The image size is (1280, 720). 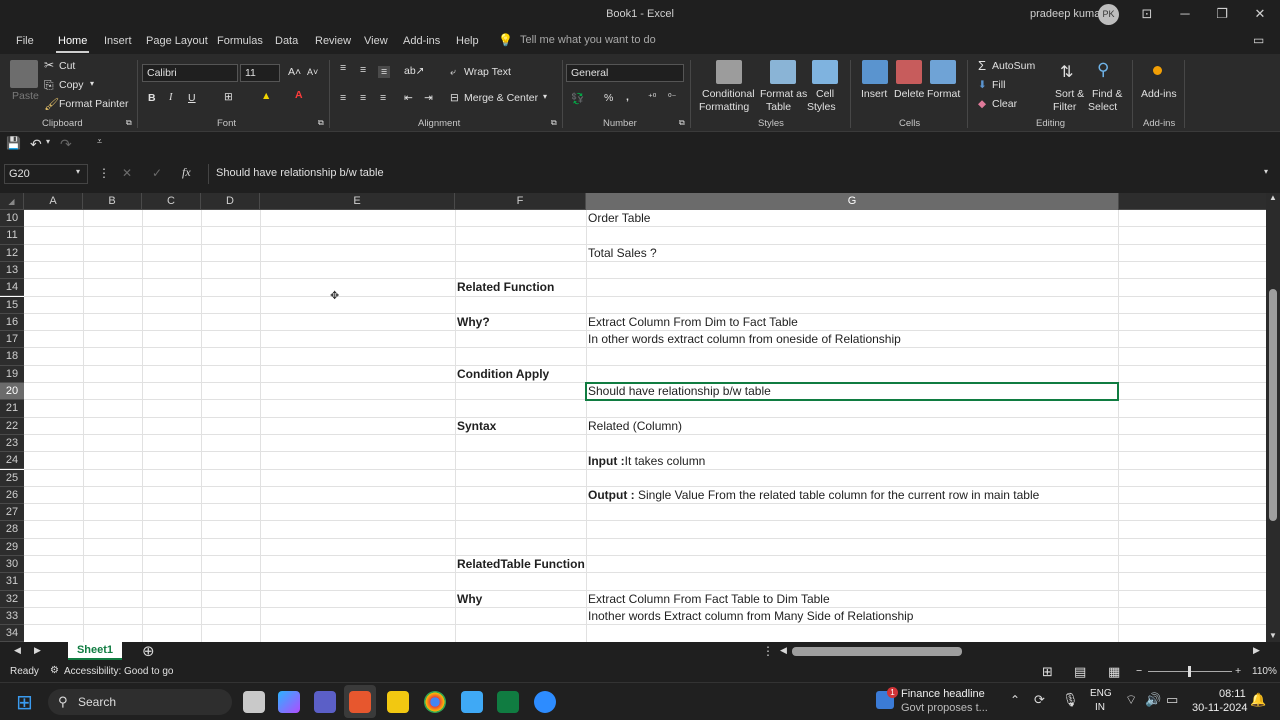 What do you see at coordinates (190, 73) in the screenshot?
I see `font-name-select: Calibri` at bounding box center [190, 73].